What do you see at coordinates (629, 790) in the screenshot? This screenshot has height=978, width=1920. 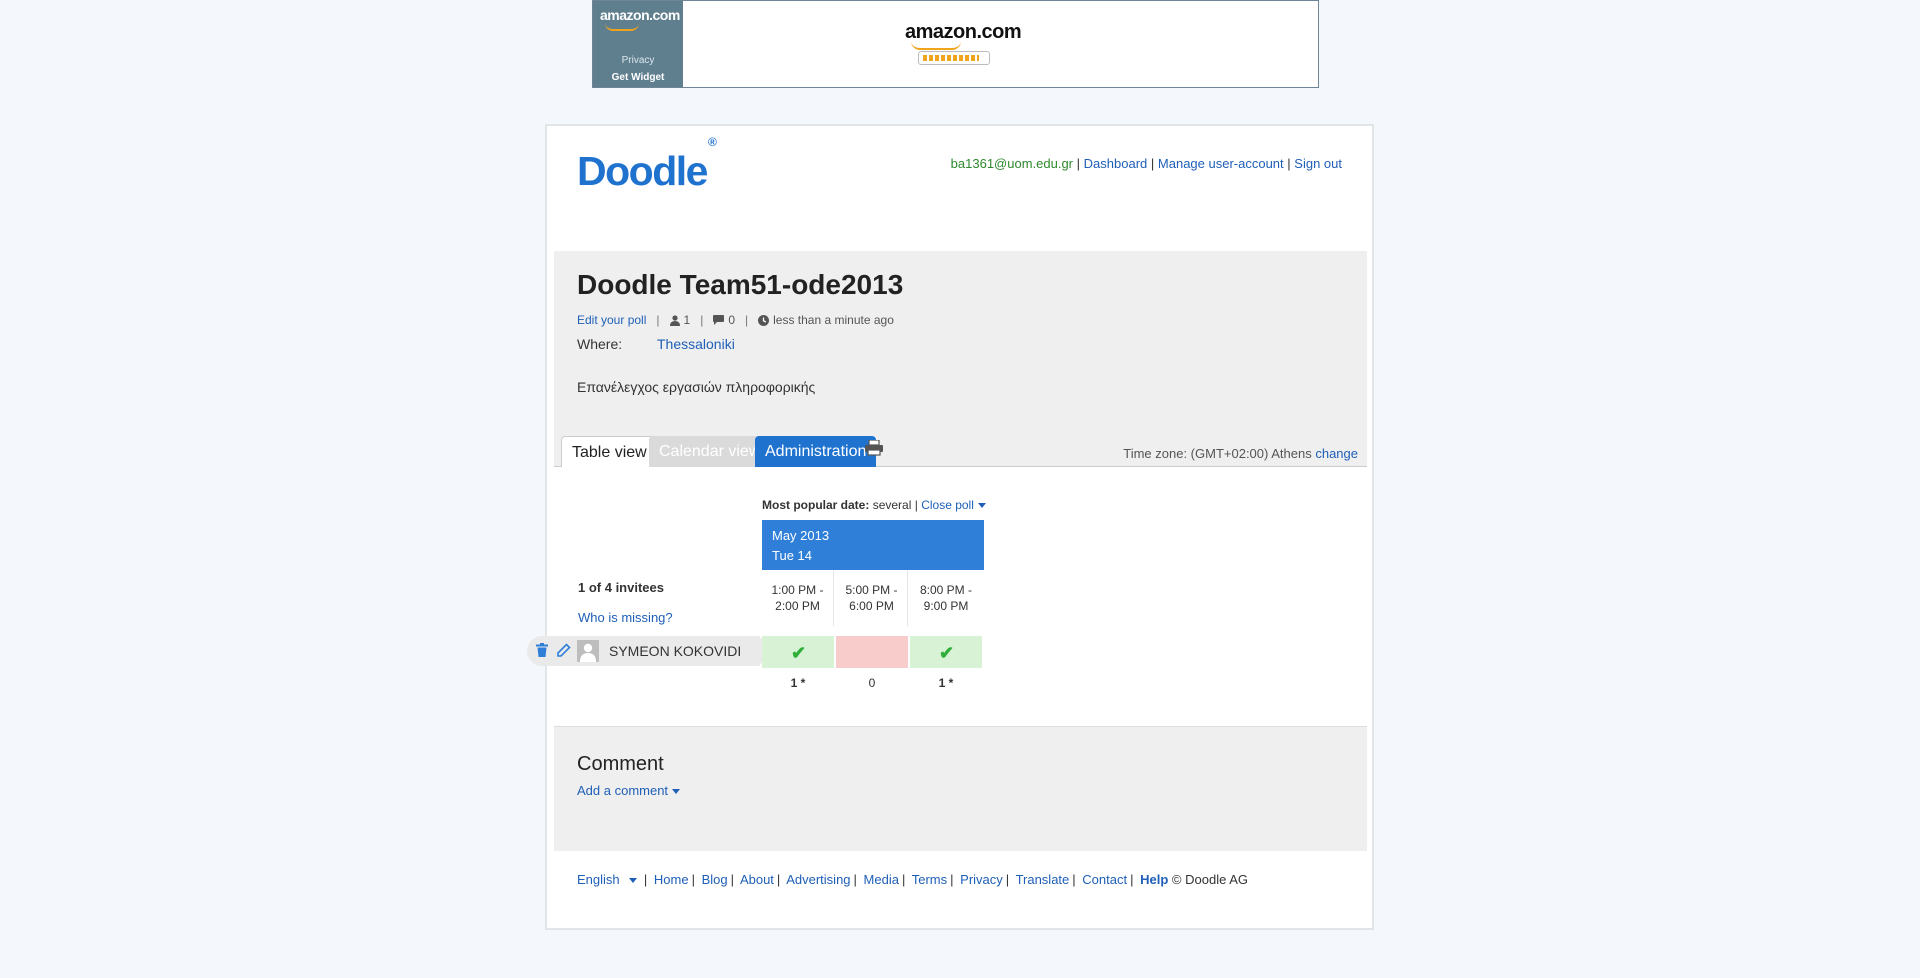 I see `add-comment-link: Add a comment` at bounding box center [629, 790].